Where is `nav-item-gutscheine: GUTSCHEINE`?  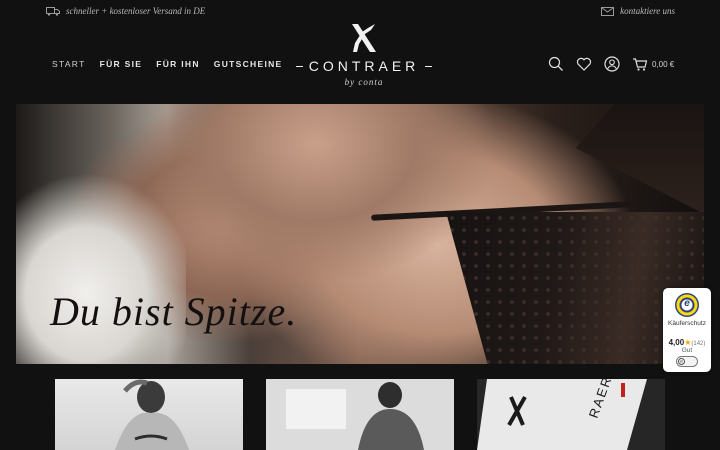
nav-item-gutscheine: GUTSCHEINE is located at coordinates (248, 64).